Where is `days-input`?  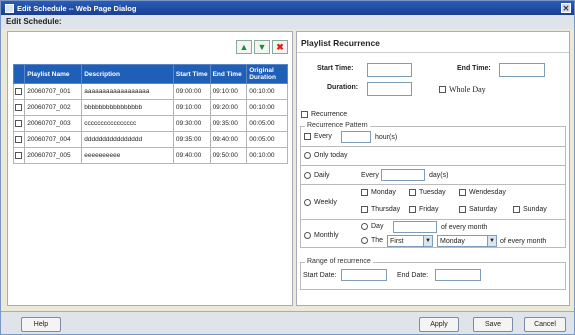 days-input is located at coordinates (403, 175).